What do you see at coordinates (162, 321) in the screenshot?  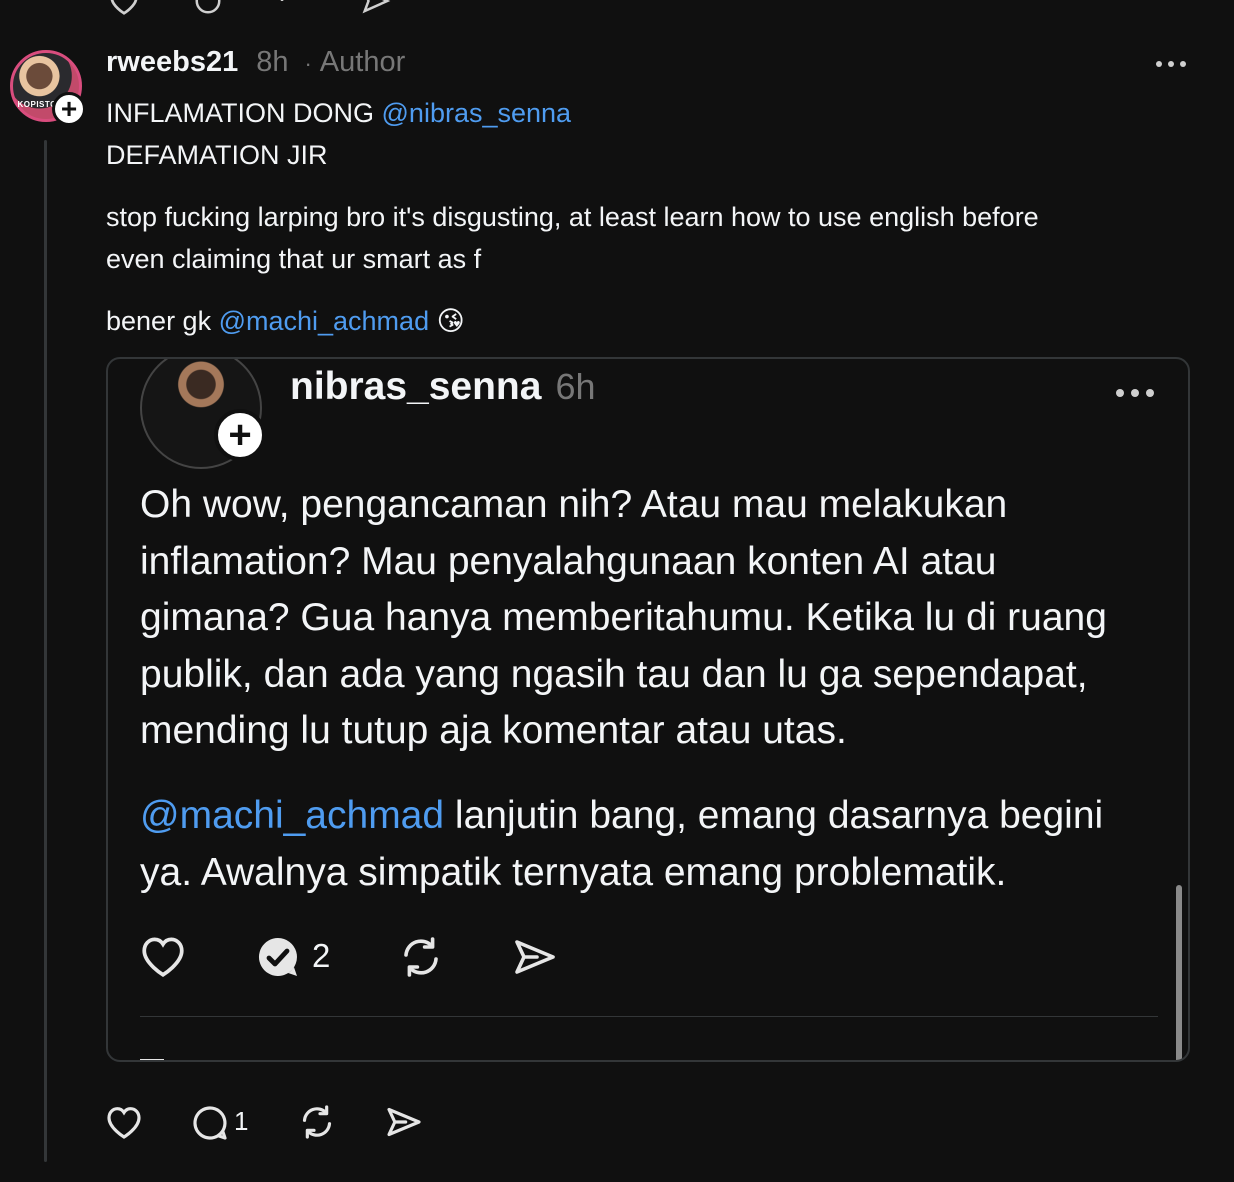 I see `post-text: bener gk` at bounding box center [162, 321].